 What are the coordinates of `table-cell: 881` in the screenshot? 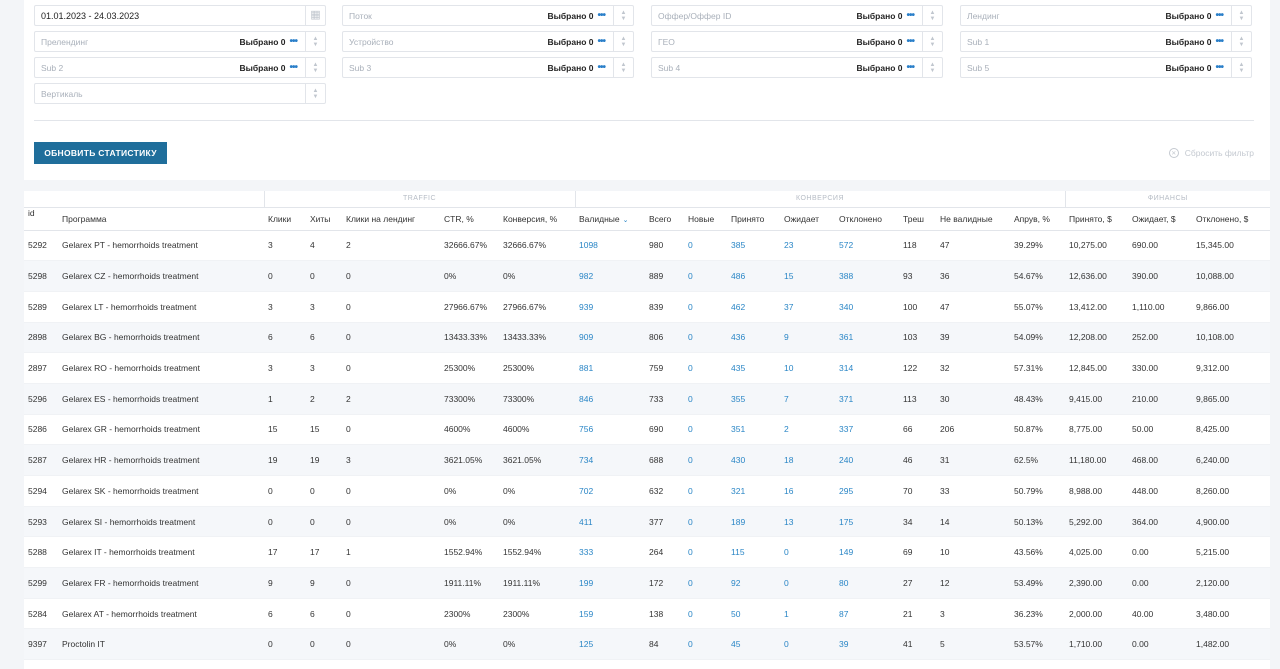 It's located at (610, 368).